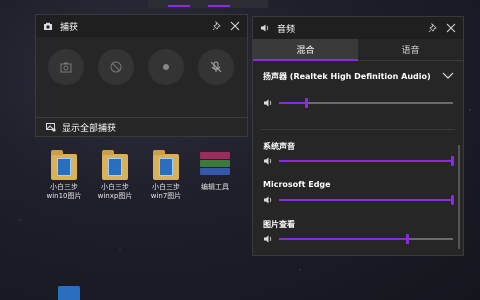 This screenshot has width=480, height=300. I want to click on record-last-icon, so click(116, 67).